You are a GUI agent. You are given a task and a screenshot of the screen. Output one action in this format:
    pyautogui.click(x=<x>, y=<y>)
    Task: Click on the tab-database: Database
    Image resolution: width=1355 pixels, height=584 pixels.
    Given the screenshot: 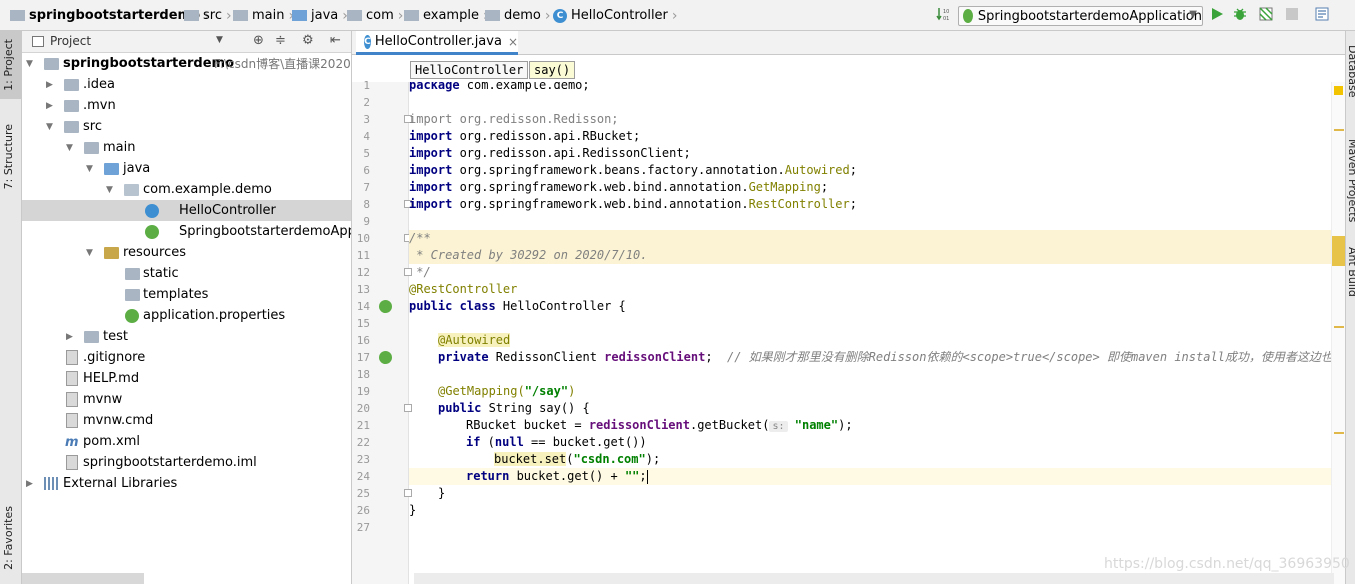 What is the action you would take?
    pyautogui.click(x=1350, y=71)
    